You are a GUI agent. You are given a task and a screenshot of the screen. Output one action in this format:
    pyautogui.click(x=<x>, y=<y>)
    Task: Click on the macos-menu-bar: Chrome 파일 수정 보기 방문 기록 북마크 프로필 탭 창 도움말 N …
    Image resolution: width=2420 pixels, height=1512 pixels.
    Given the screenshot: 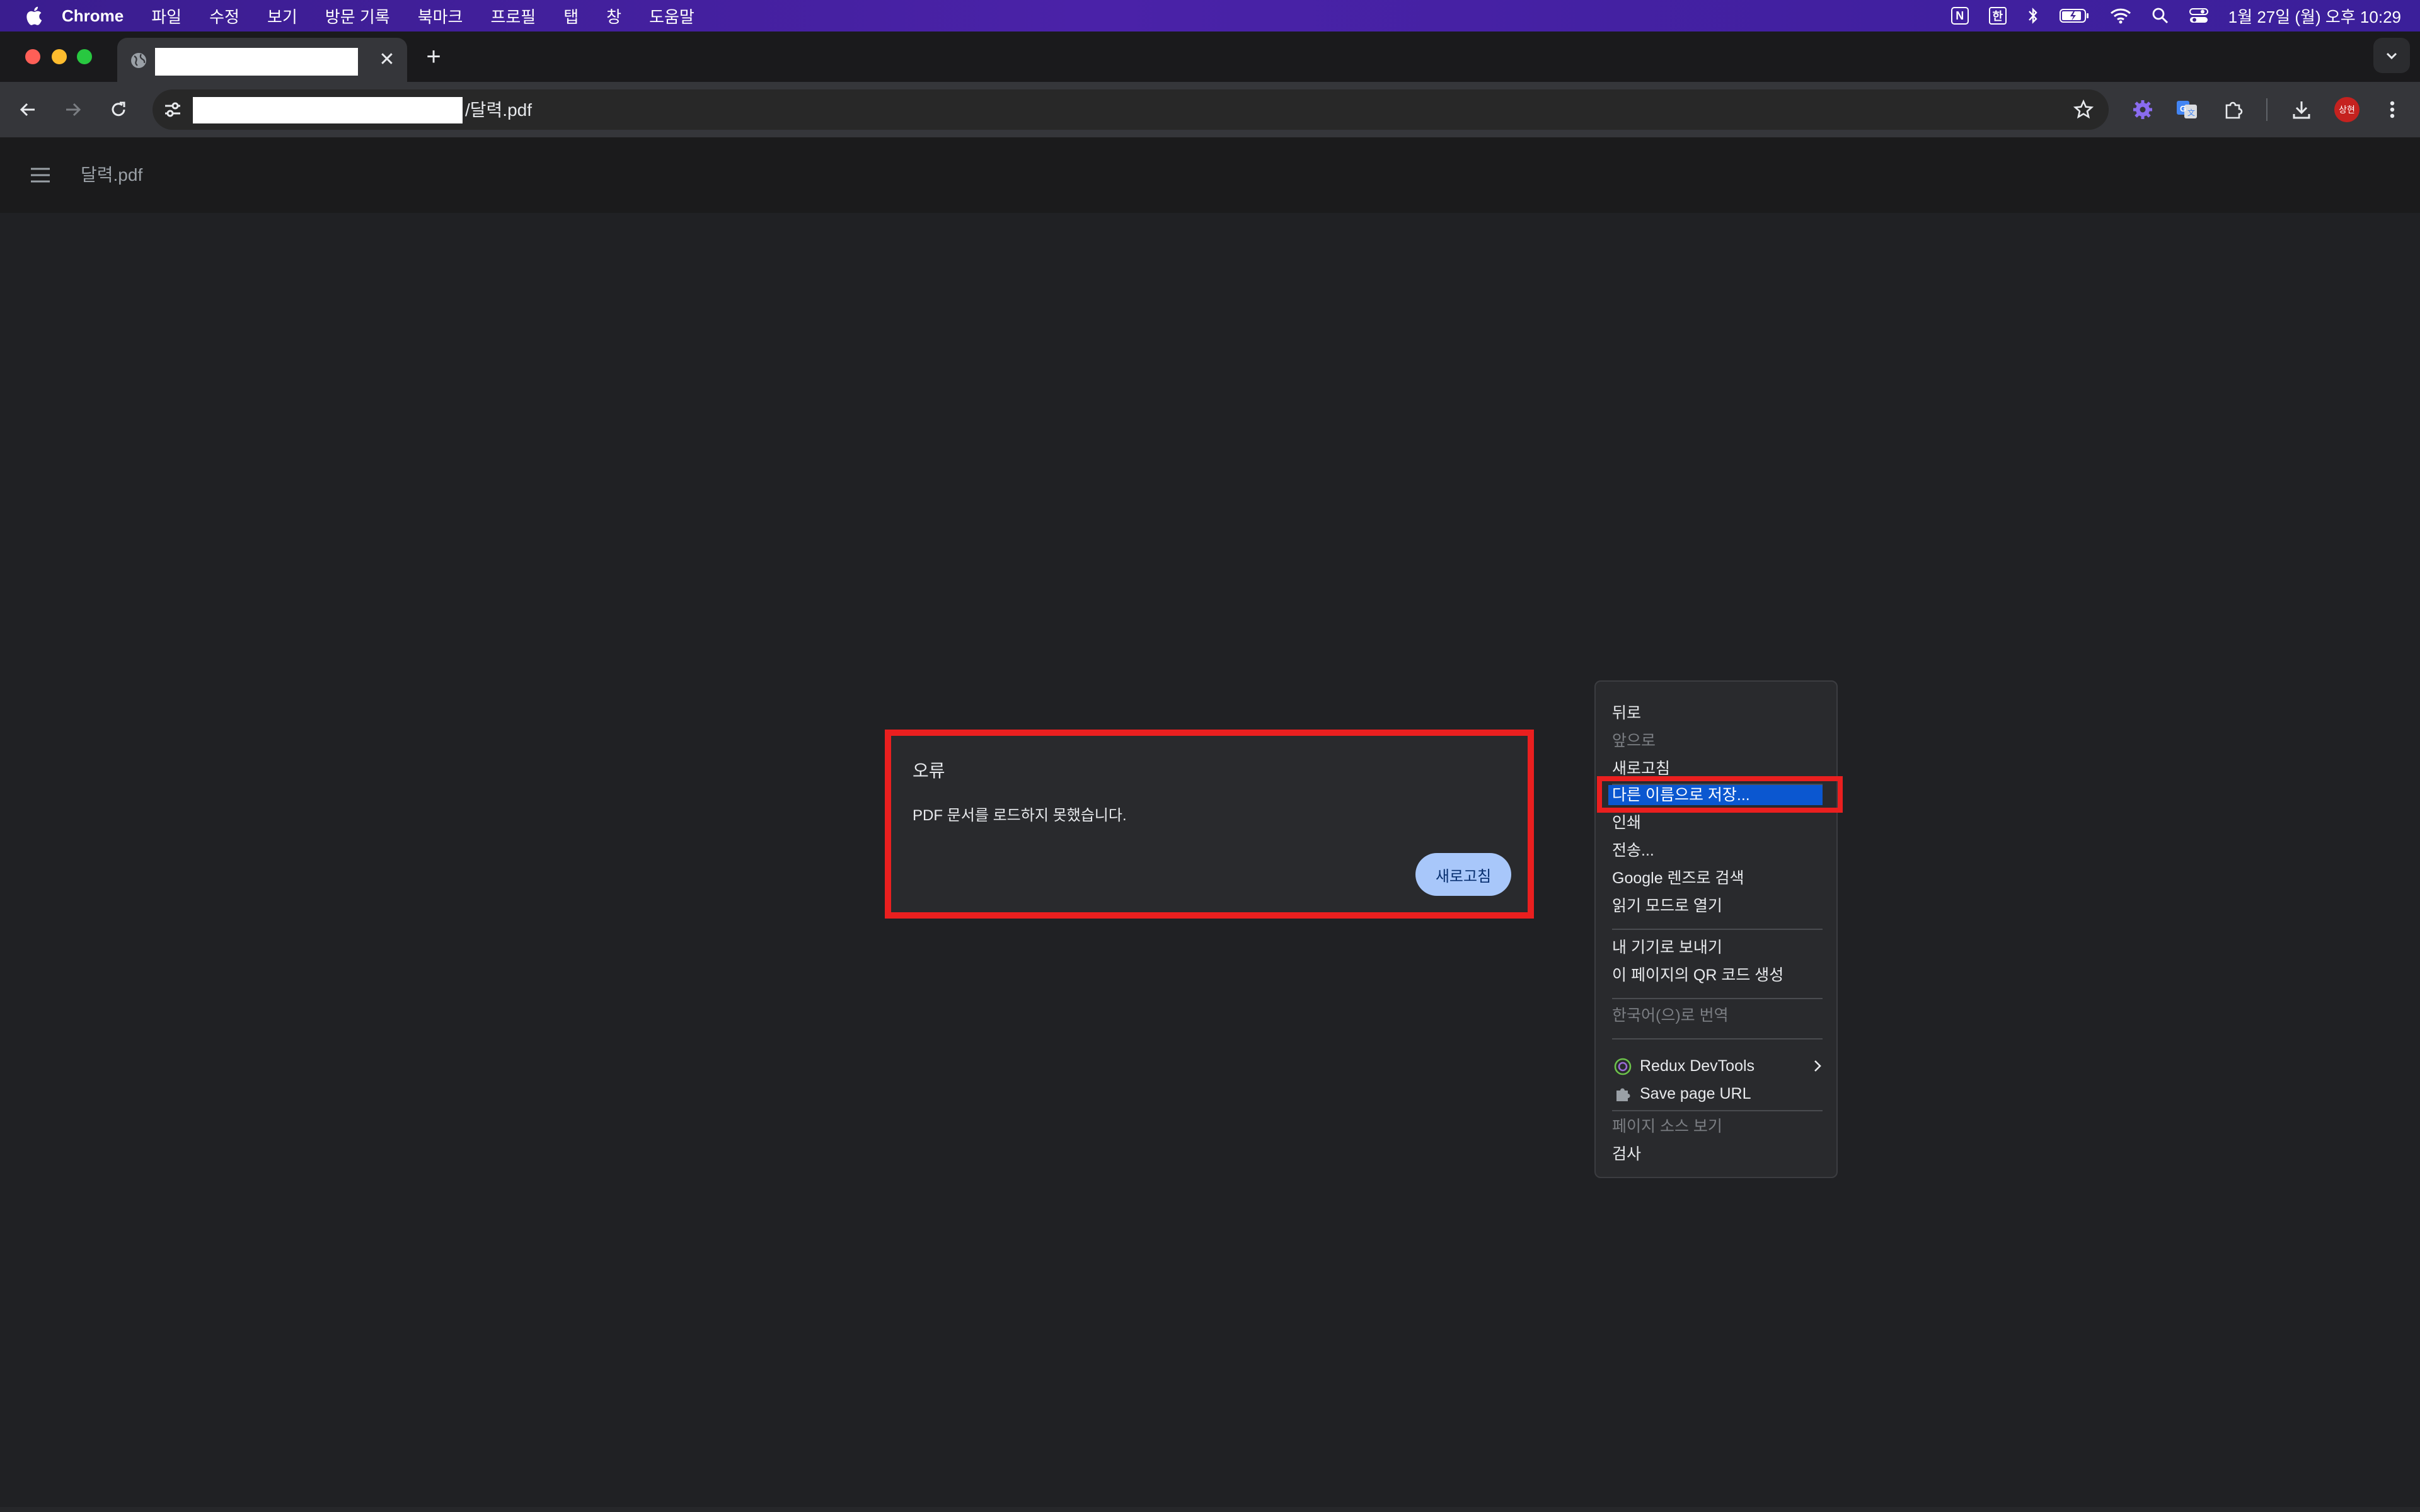 What is the action you would take?
    pyautogui.click(x=1210, y=16)
    